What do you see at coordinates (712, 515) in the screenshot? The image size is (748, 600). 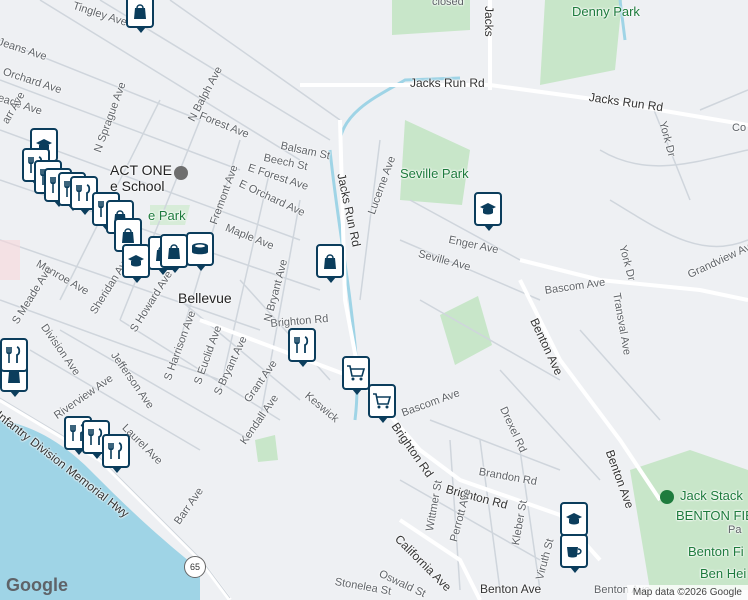 I see `park-label: BENTON FIELDS` at bounding box center [712, 515].